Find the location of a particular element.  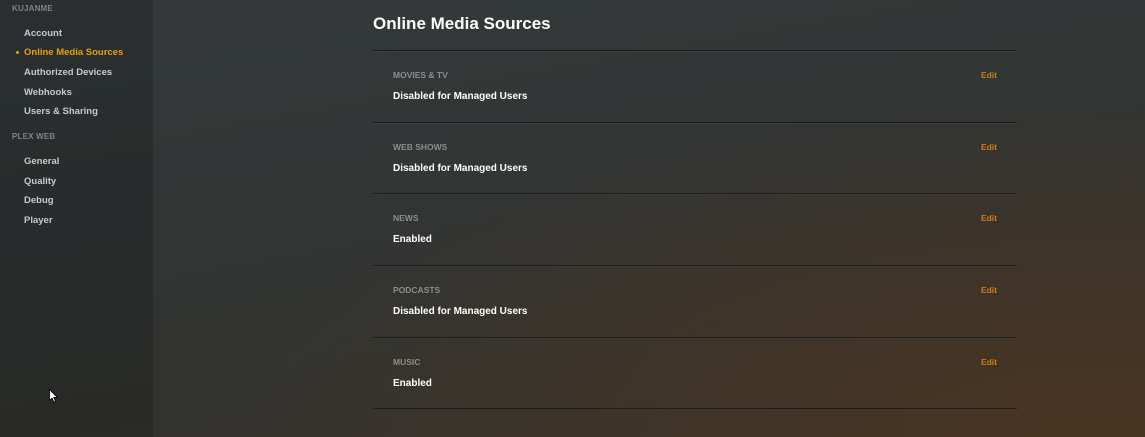

media-source-row-news: NEWS Edit Enabled is located at coordinates (695, 229).